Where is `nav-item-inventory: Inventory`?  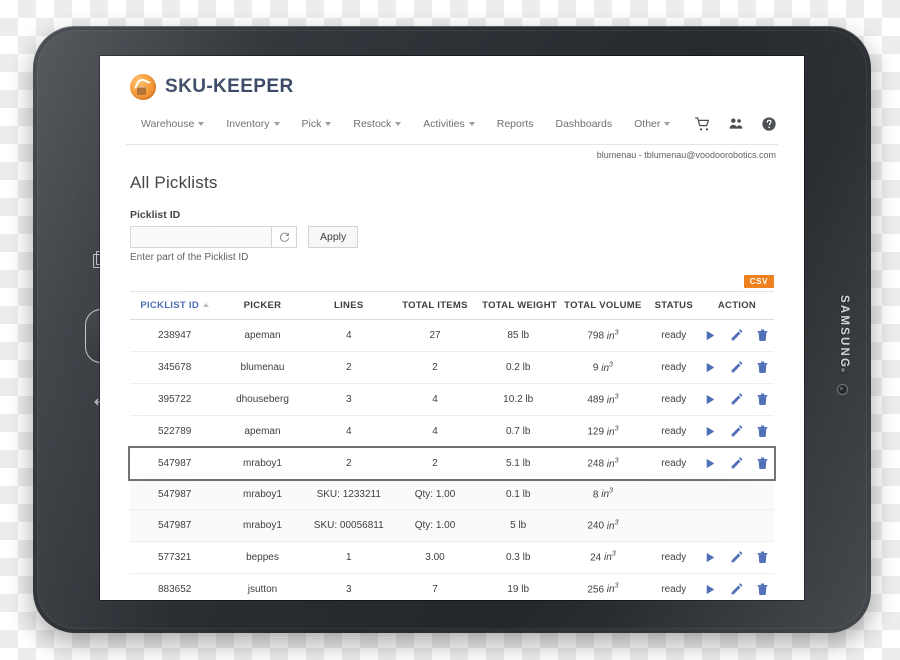
nav-item-inventory: Inventory is located at coordinates (252, 124).